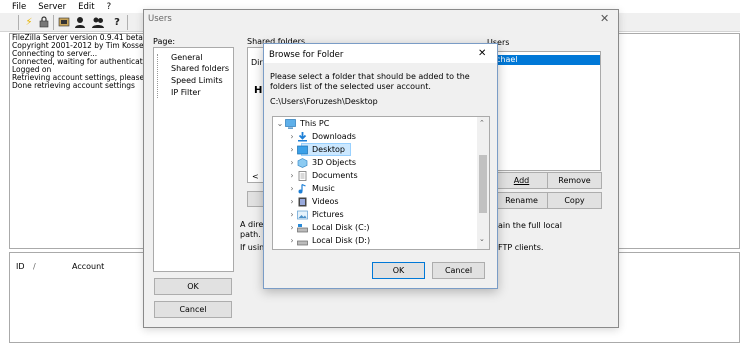 This screenshot has height=343, width=740. I want to click on tree-item-local-disk-c: › Local Disk (C:), so click(328, 227).